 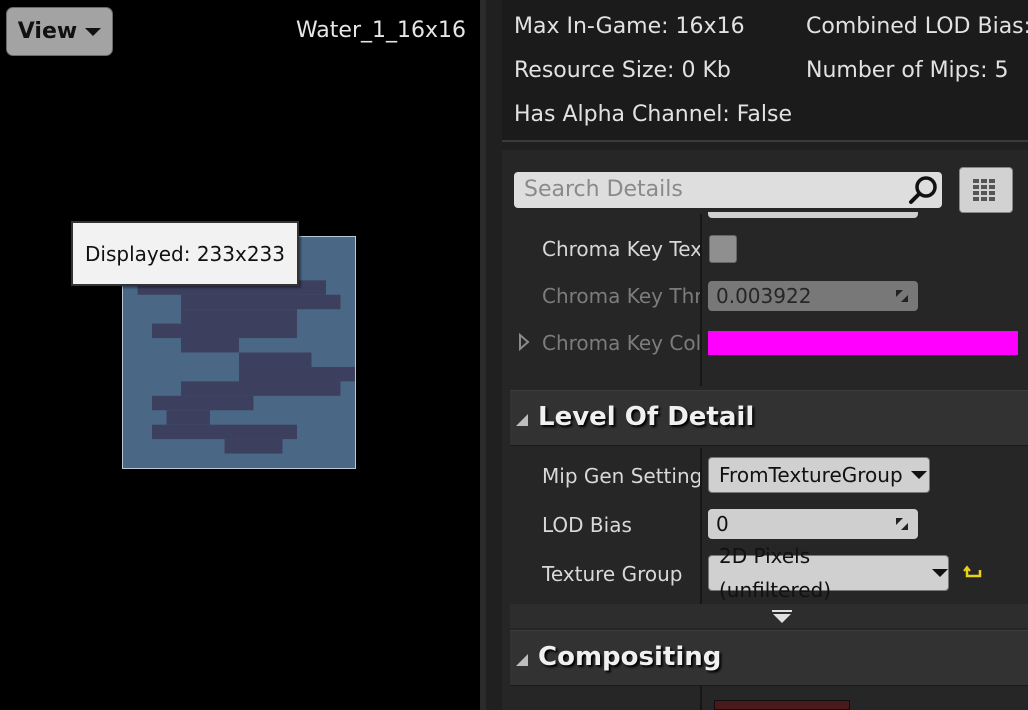 I want to click on max-in-game-text: Max In-Game: 16x16, so click(x=629, y=26).